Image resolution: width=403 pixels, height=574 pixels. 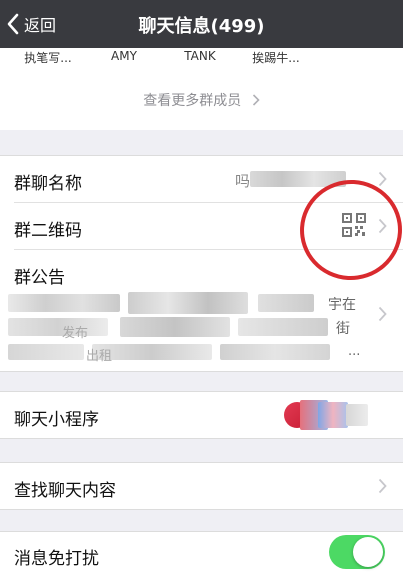 What do you see at coordinates (243, 181) in the screenshot?
I see `group-name-value: 吗` at bounding box center [243, 181].